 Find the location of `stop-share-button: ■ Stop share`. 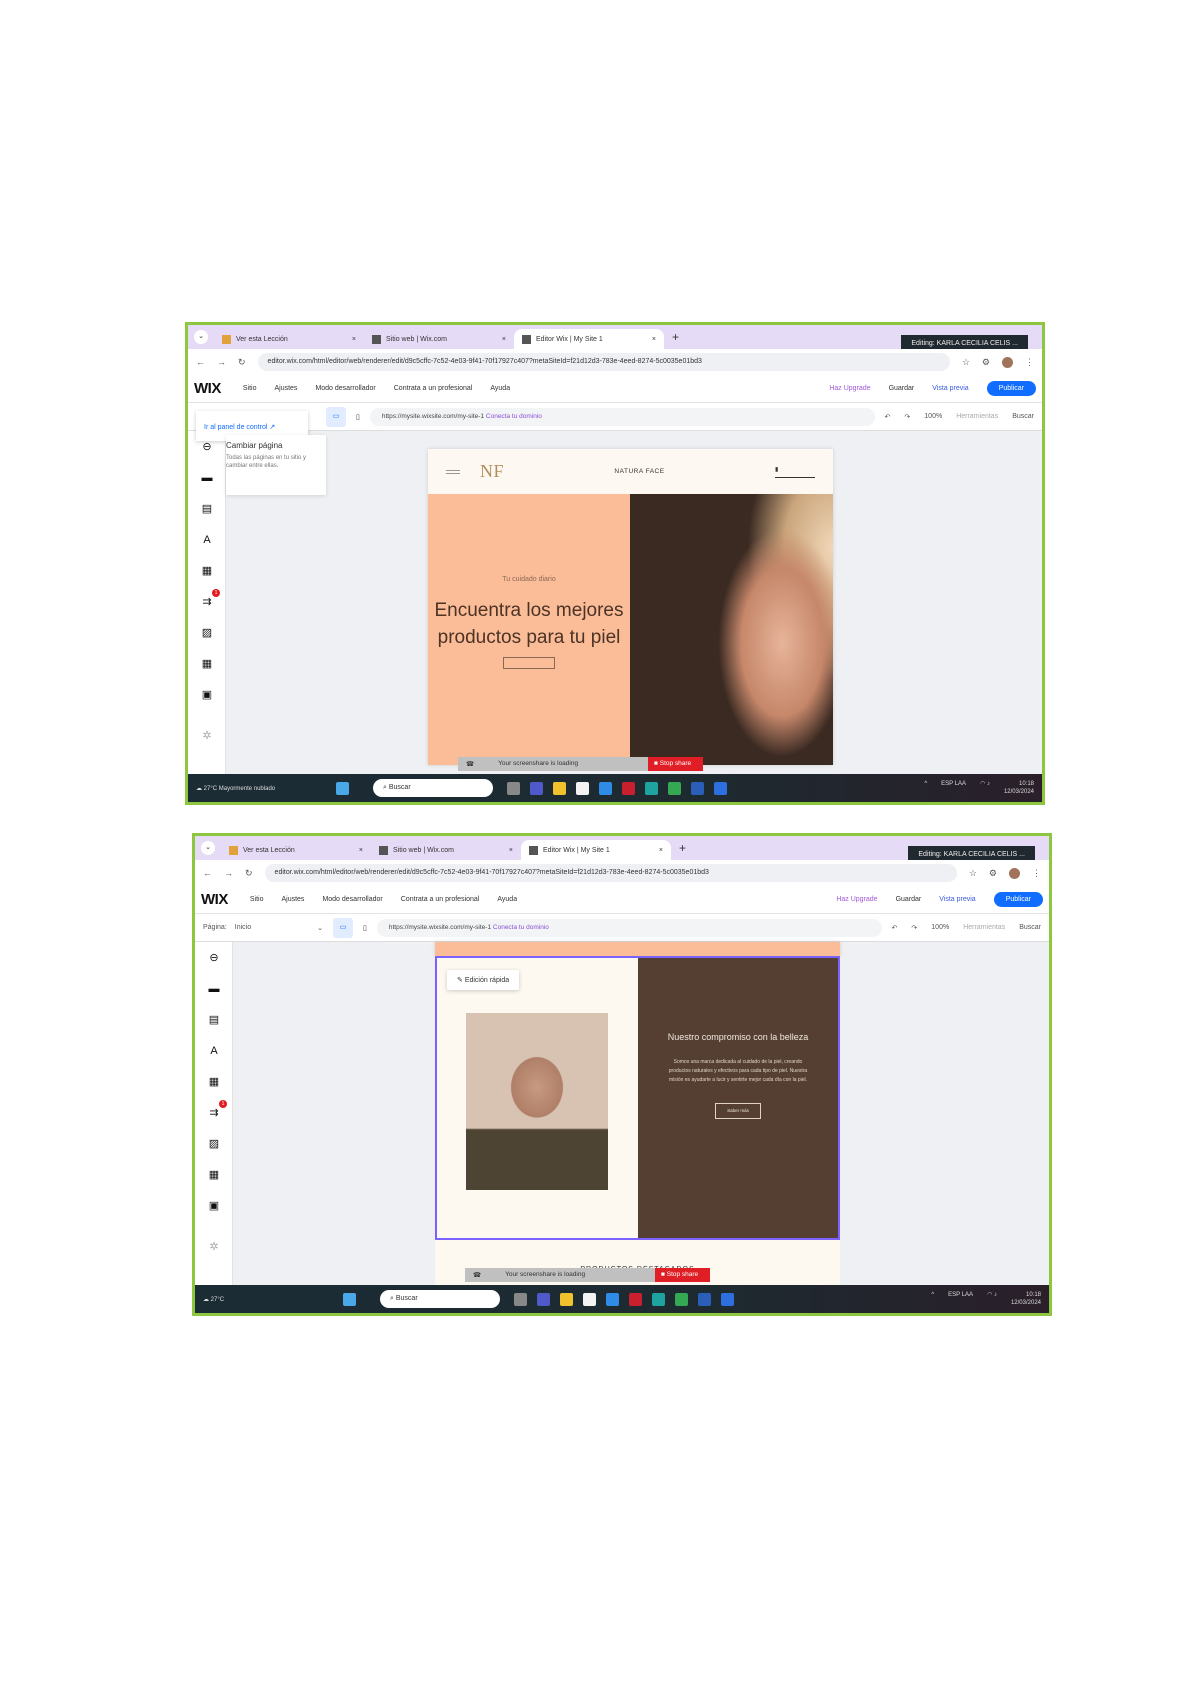

stop-share-button: ■ Stop share is located at coordinates (675, 764).